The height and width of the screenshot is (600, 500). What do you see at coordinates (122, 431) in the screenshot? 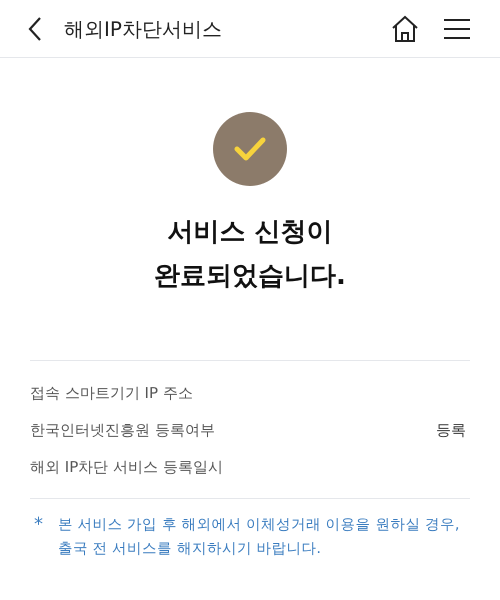
I see `info-label: 한국인터넷진흥원 등록여부` at bounding box center [122, 431].